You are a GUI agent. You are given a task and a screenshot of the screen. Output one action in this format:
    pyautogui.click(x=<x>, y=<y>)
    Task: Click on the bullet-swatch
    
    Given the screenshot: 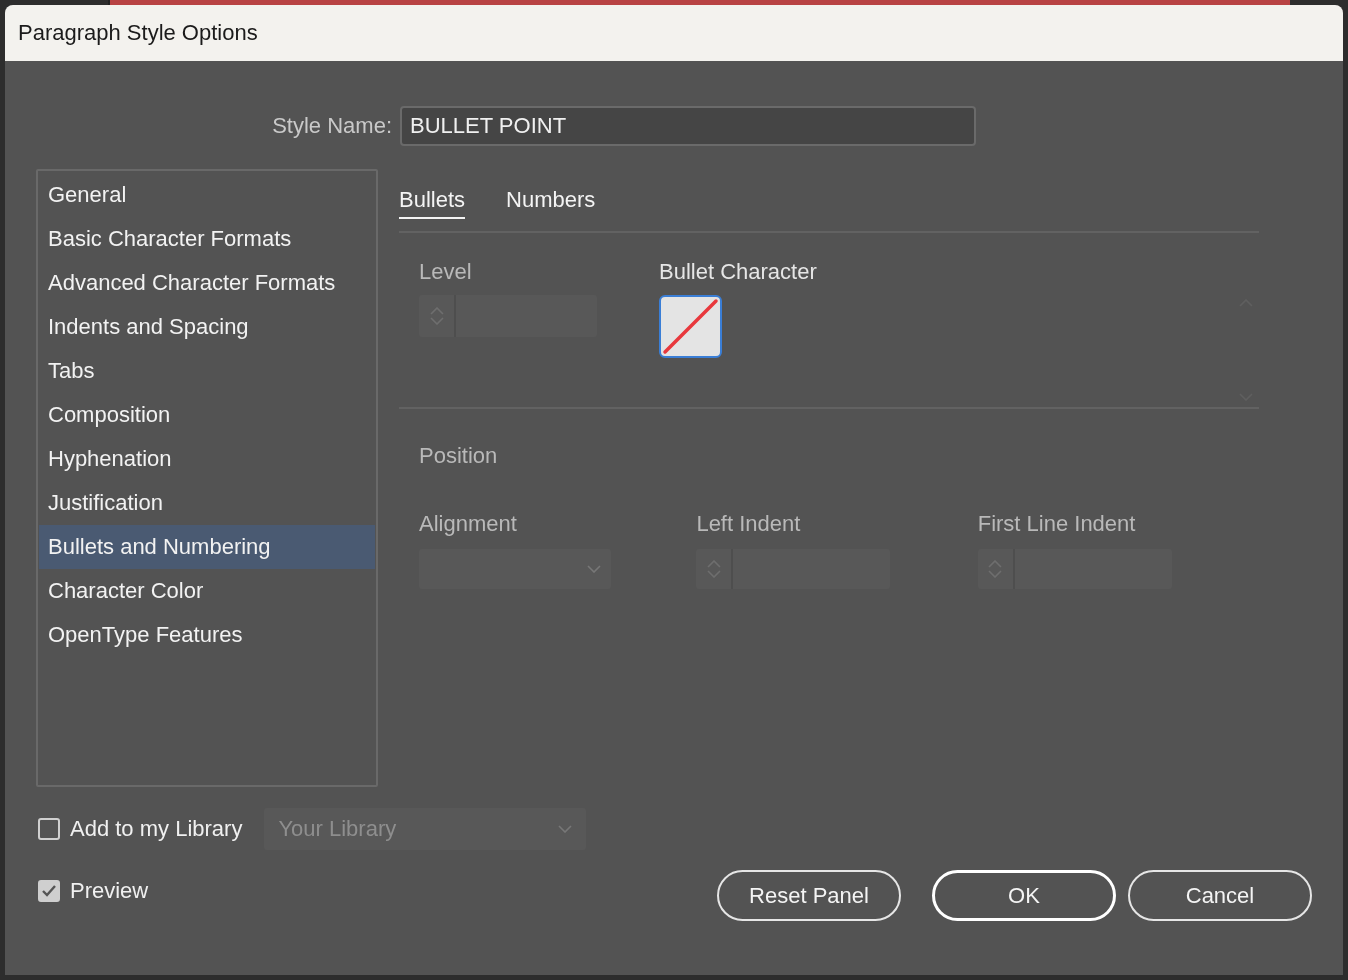 What is the action you would take?
    pyautogui.click(x=690, y=326)
    